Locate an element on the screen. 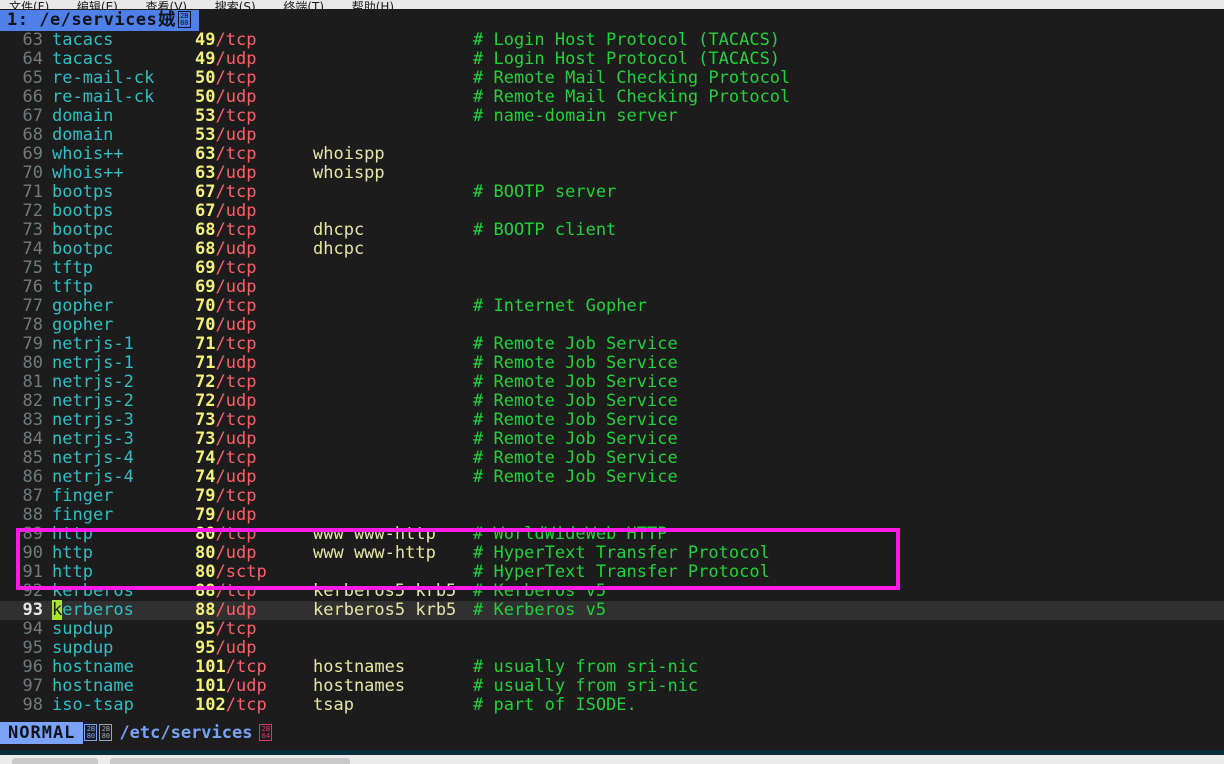 This screenshot has width=1224, height=764. code-line: 67 domain 53/tcp # name-domain server is located at coordinates (612, 116).